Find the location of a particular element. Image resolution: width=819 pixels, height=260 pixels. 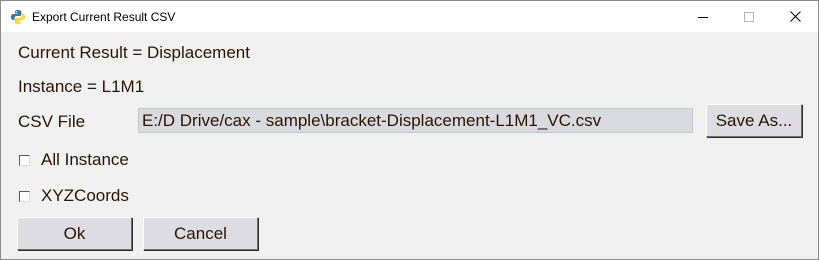

xyzcoords-label: XYZCoords is located at coordinates (85, 195).